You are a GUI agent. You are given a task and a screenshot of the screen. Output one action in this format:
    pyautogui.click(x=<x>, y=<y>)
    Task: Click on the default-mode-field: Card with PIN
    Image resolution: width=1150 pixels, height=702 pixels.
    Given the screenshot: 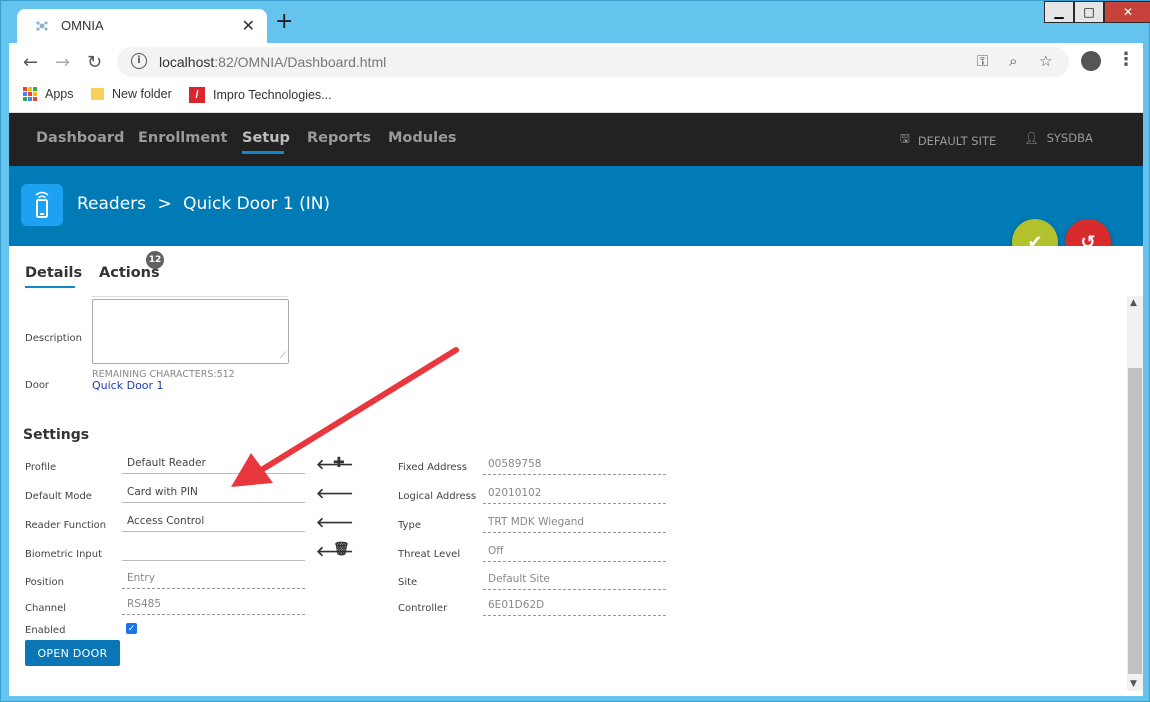 What is the action you would take?
    pyautogui.click(x=213, y=492)
    